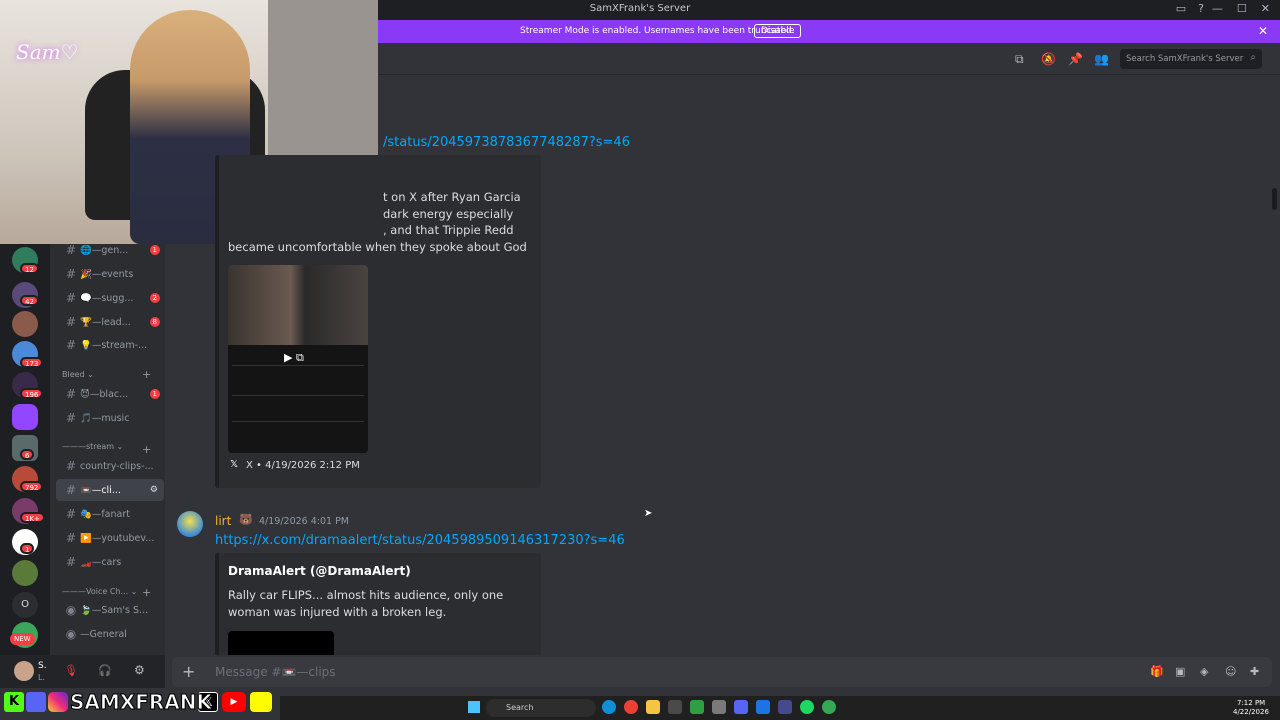  What do you see at coordinates (1230, 671) in the screenshot?
I see `emoji-icon: ☺` at bounding box center [1230, 671].